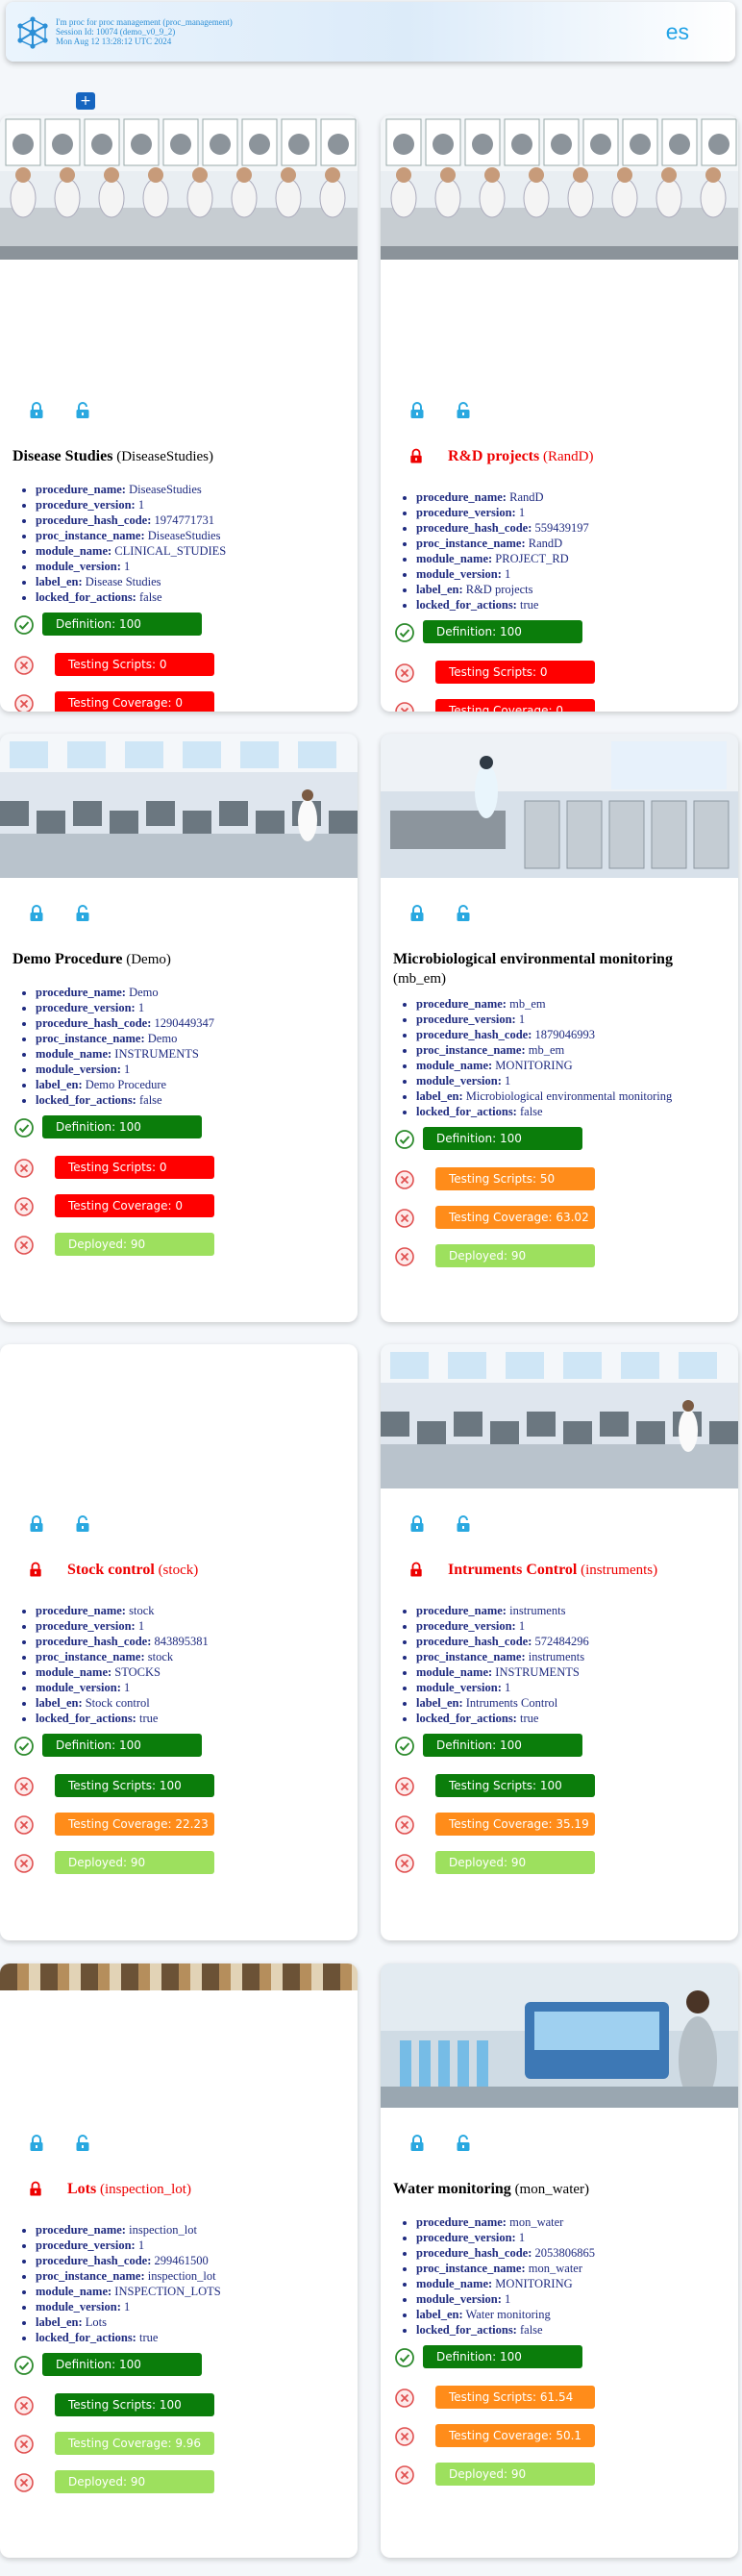 Image resolution: width=742 pixels, height=2576 pixels. Describe the element at coordinates (509, 705) in the screenshot. I see `status-row: Testing Coverage: 0` at that location.